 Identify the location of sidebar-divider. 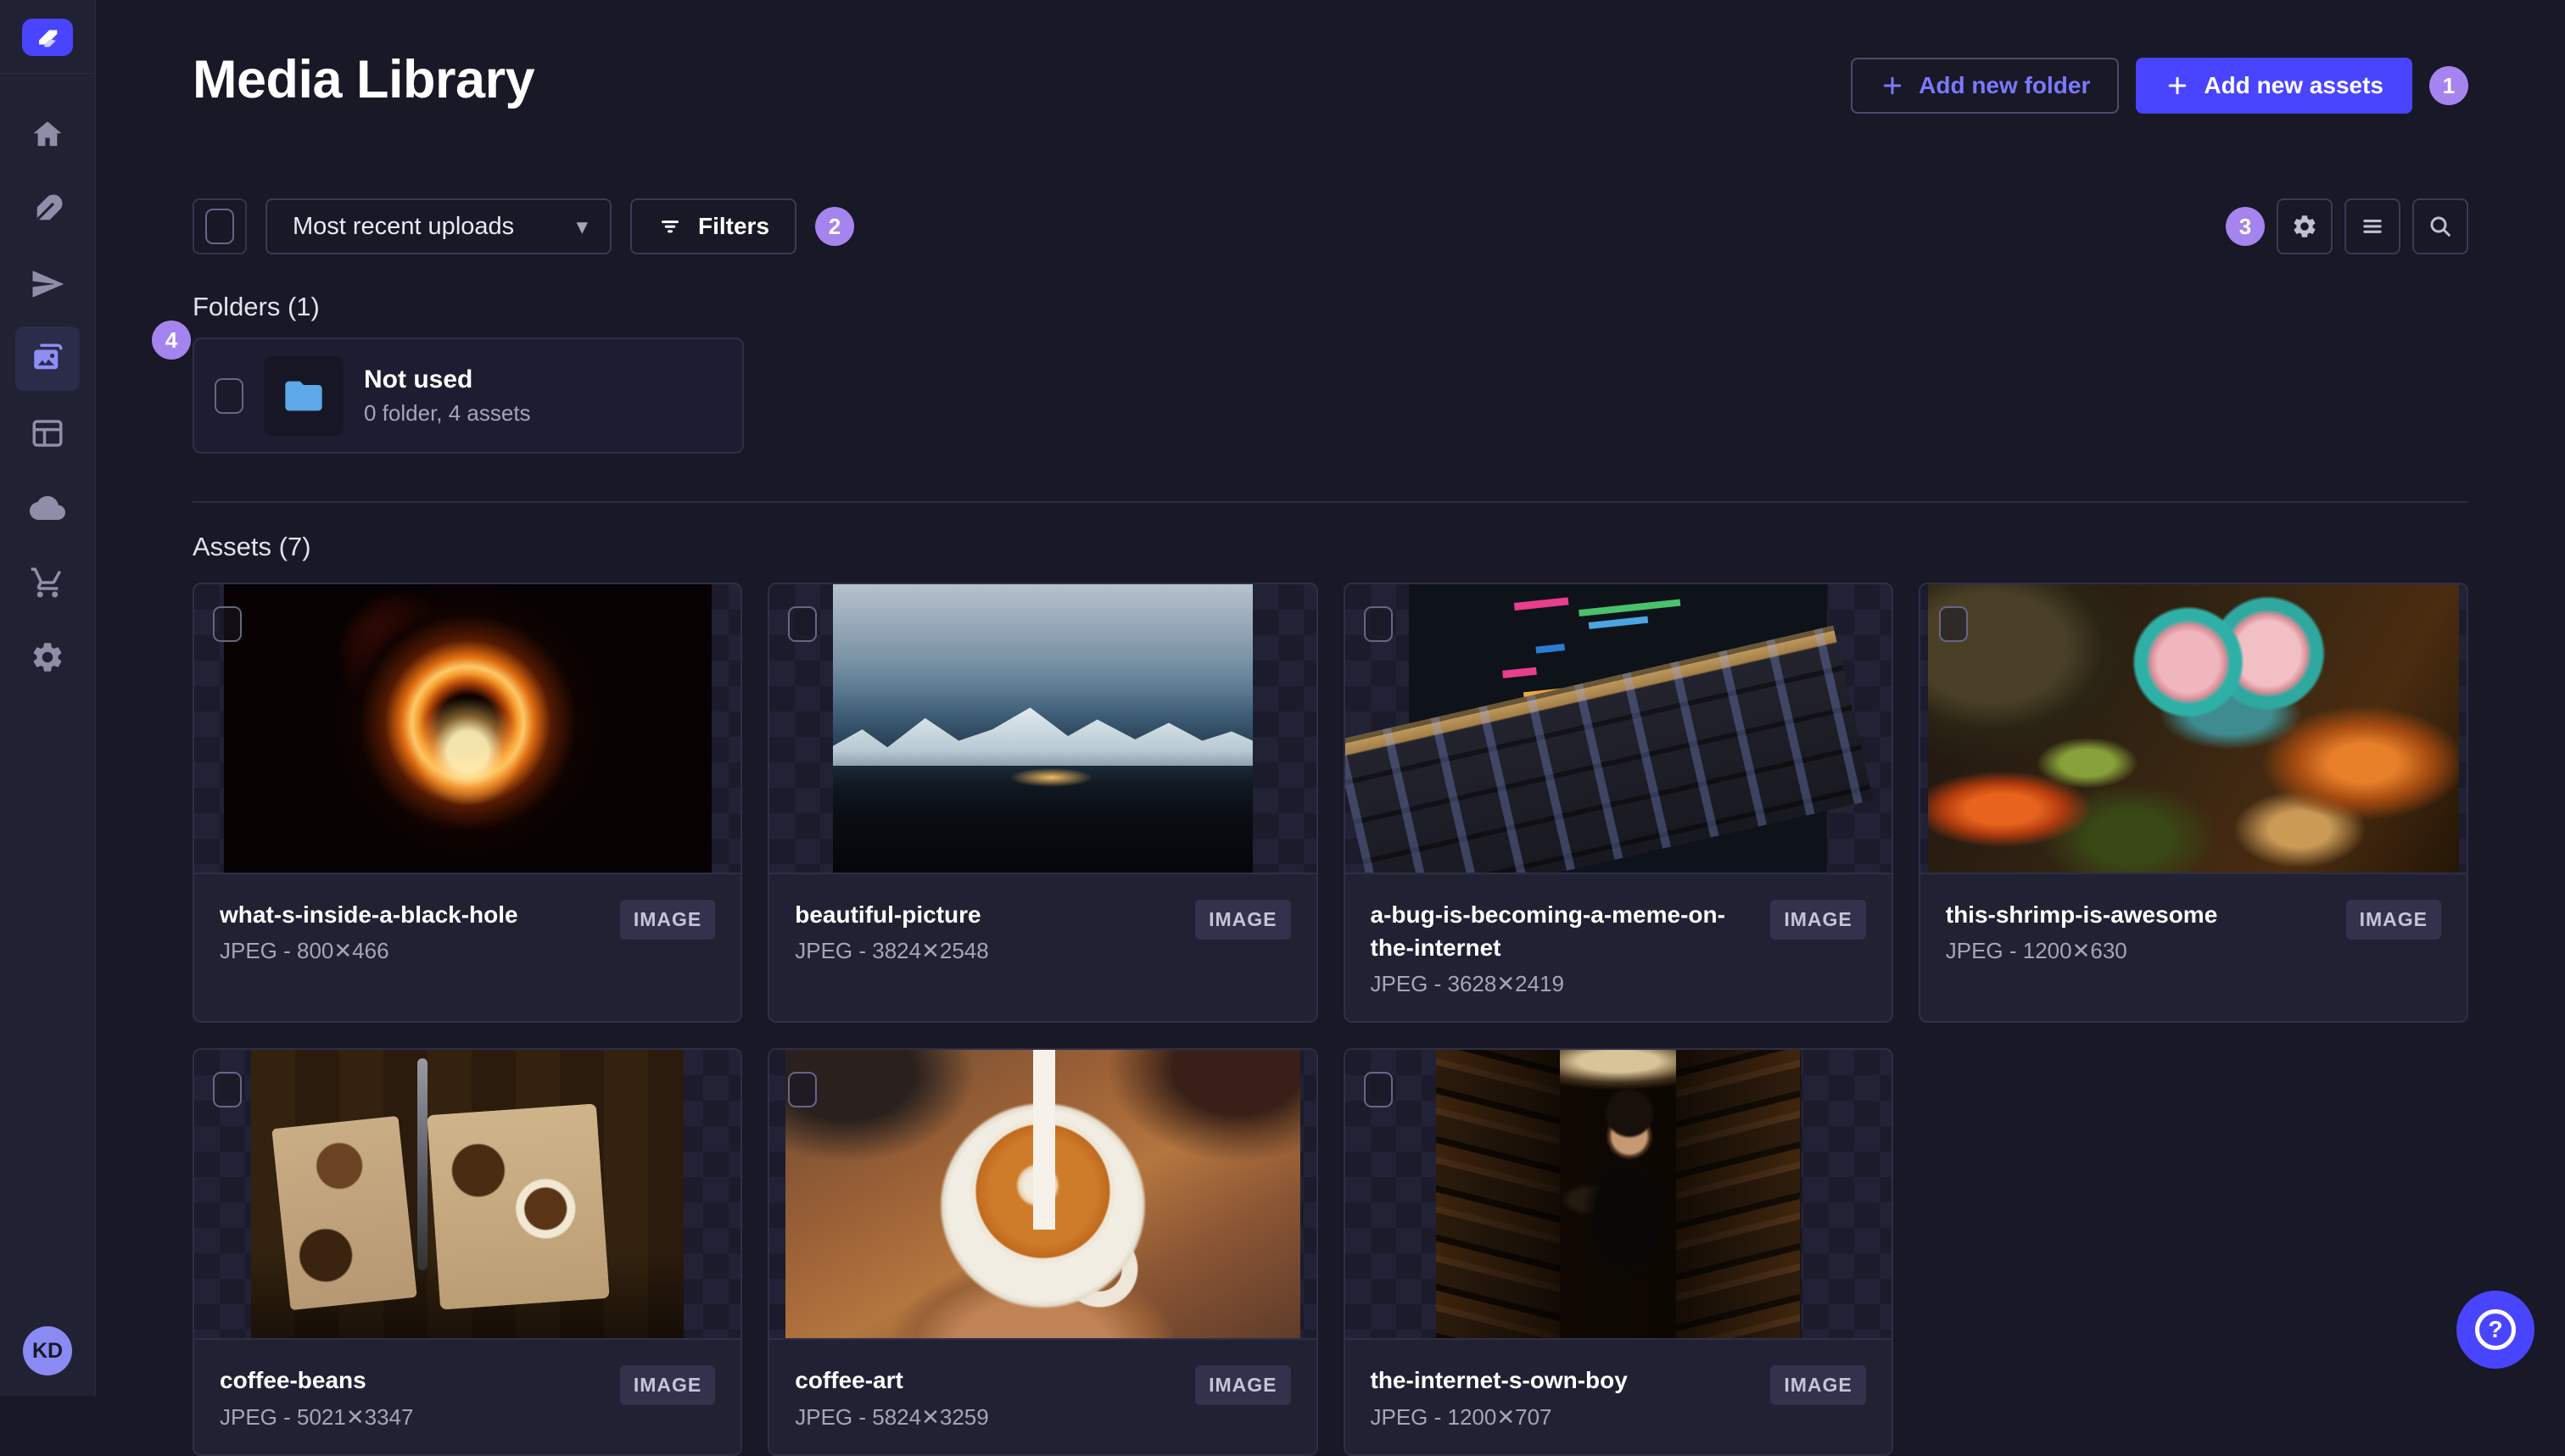
(47, 73).